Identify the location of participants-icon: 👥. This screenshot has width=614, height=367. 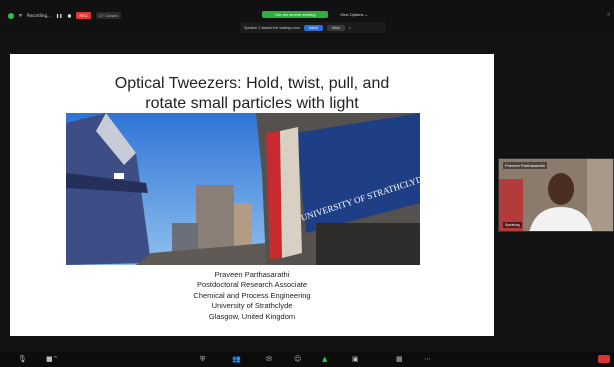
(236, 359).